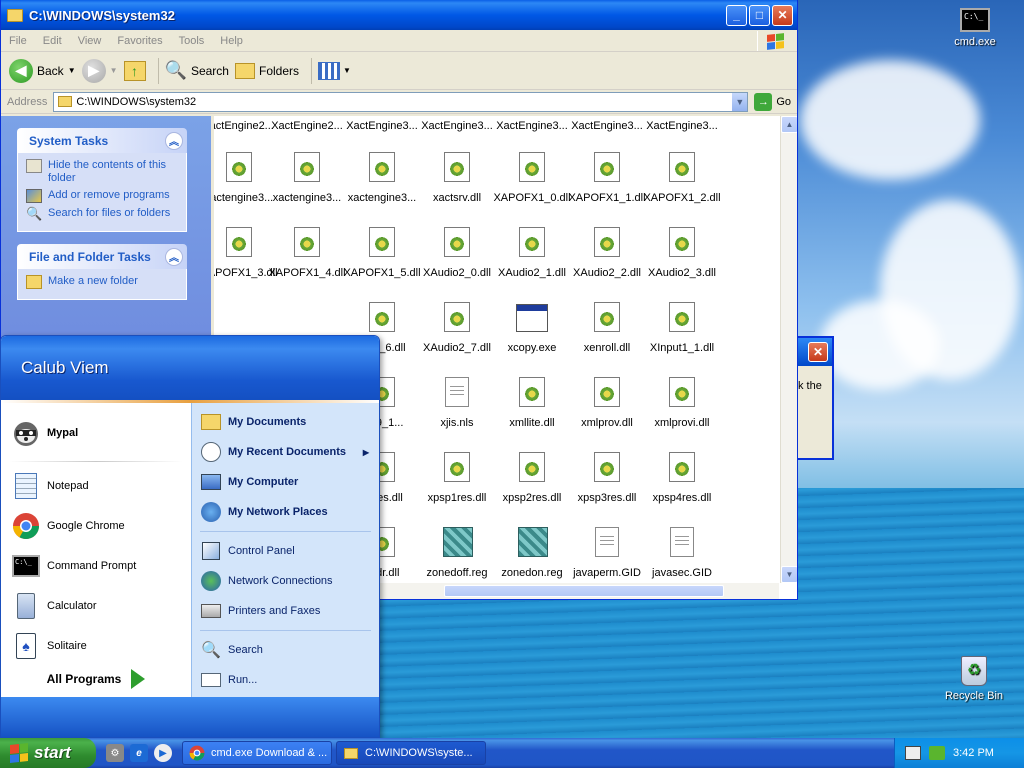 The image size is (1024, 768). Describe the element at coordinates (759, 15) in the screenshot. I see `maximize-button: □` at that location.